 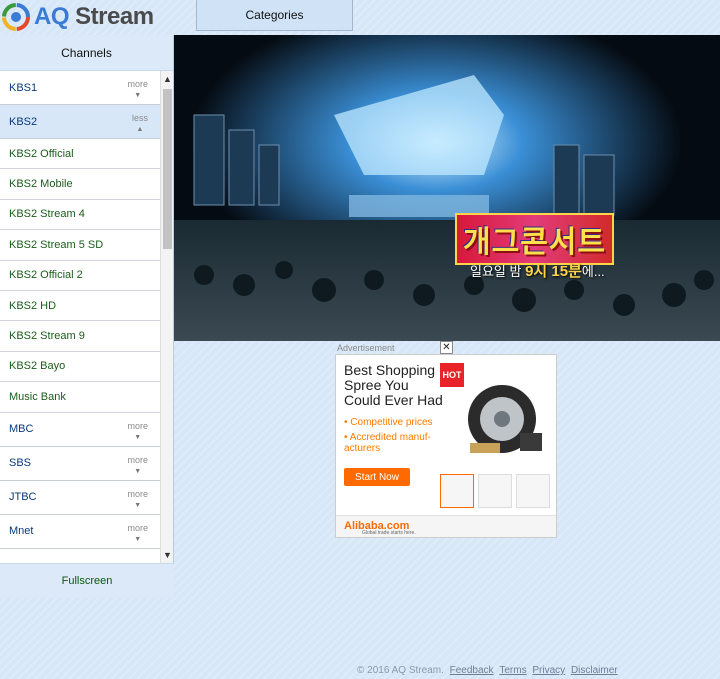 I want to click on stream-item: KBS2 Official, so click(x=80, y=154).